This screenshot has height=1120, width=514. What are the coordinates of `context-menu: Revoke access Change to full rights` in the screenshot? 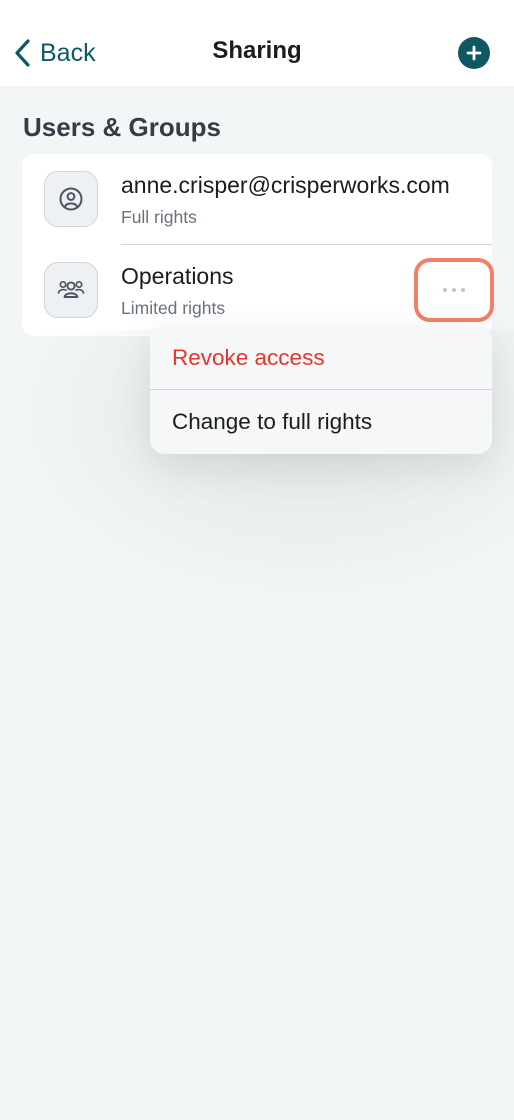 It's located at (321, 390).